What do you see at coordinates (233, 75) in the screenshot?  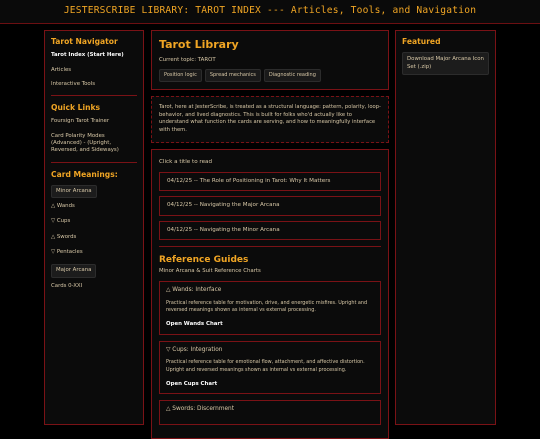 I see `tag: Spread mechanics` at bounding box center [233, 75].